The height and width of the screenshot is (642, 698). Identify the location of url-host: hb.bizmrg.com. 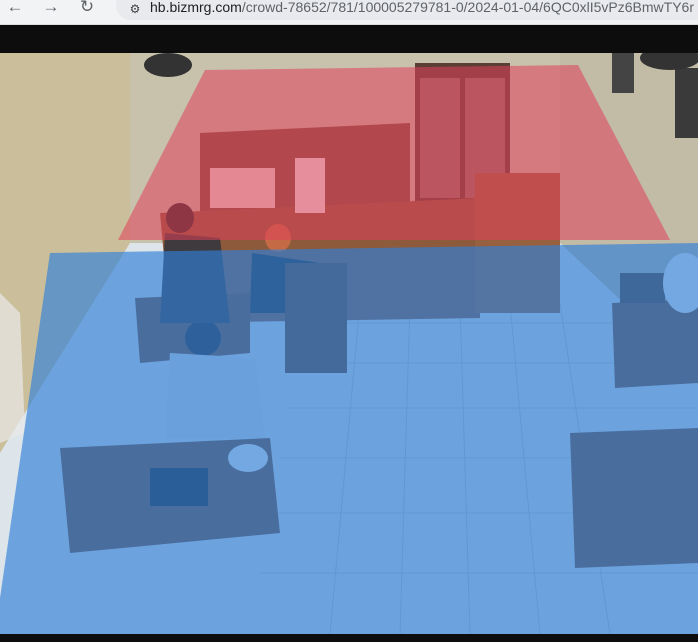
(196, 7).